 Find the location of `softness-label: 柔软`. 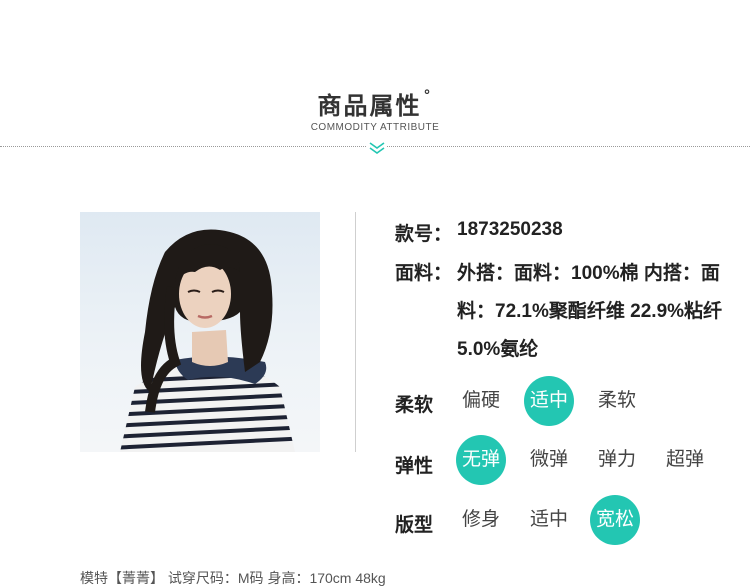

softness-label: 柔软 is located at coordinates (414, 405).